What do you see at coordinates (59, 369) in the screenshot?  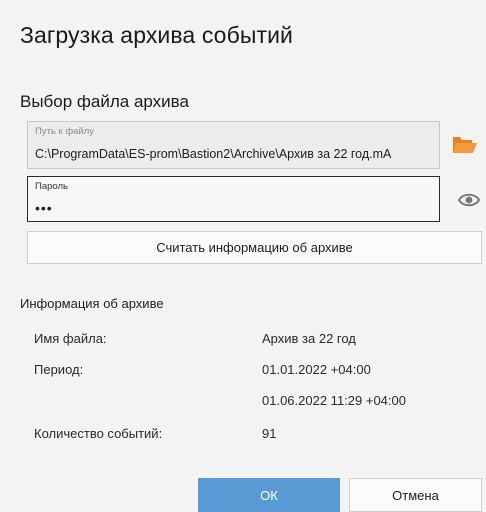 I see `info-label-period: Период:` at bounding box center [59, 369].